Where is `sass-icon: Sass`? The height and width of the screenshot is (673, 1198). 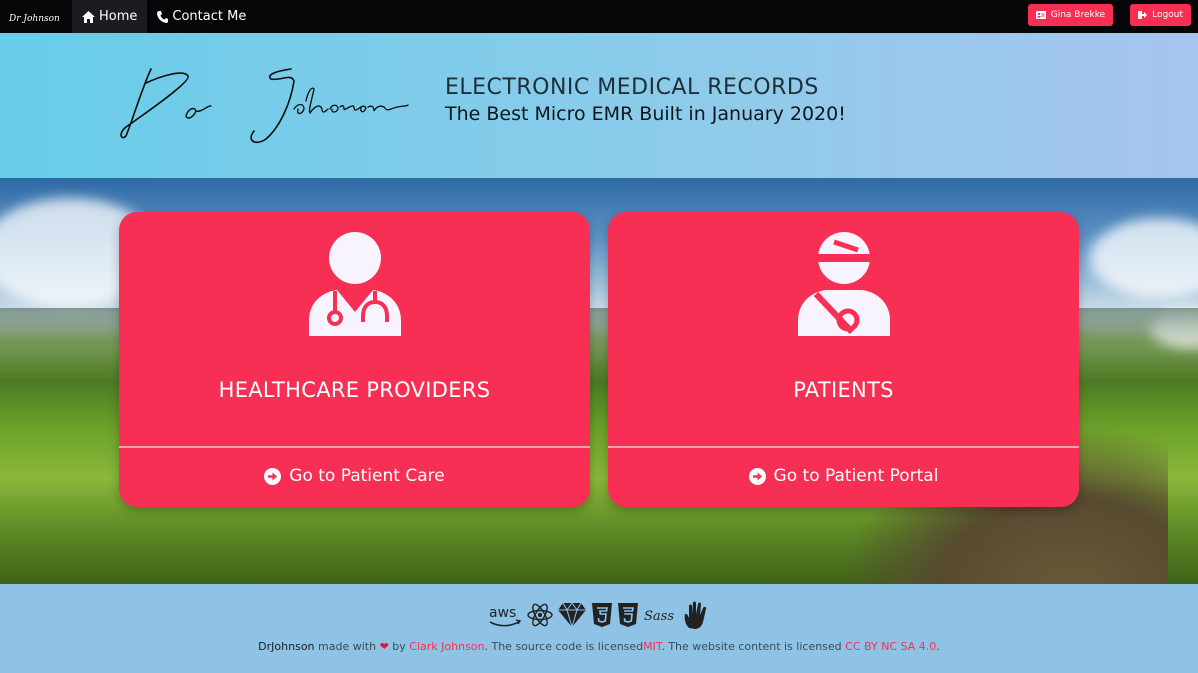 sass-icon: Sass is located at coordinates (660, 615).